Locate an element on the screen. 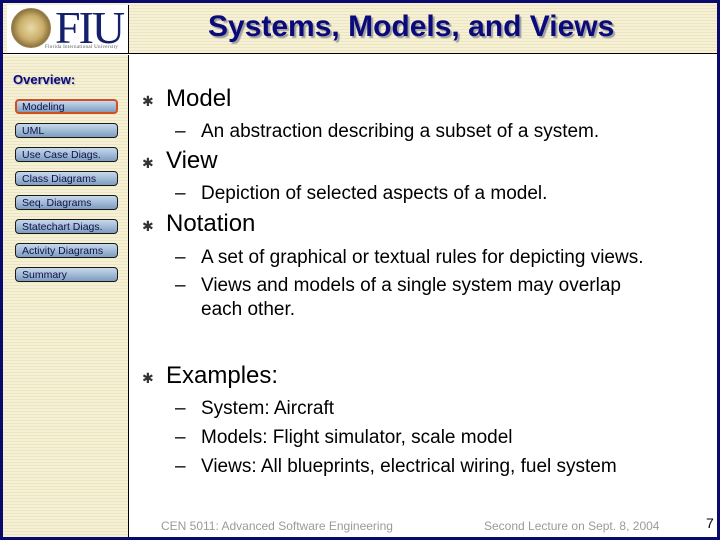 The width and height of the screenshot is (720, 540). nav-button-modeling: Modeling is located at coordinates (66, 106).